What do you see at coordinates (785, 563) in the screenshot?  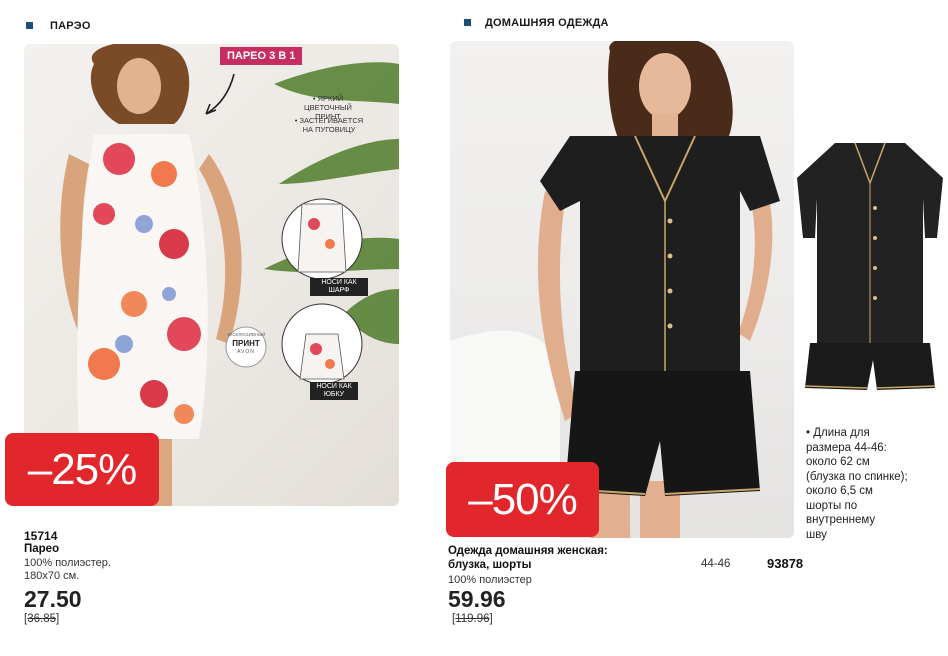 I see `product-sku: 93878` at bounding box center [785, 563].